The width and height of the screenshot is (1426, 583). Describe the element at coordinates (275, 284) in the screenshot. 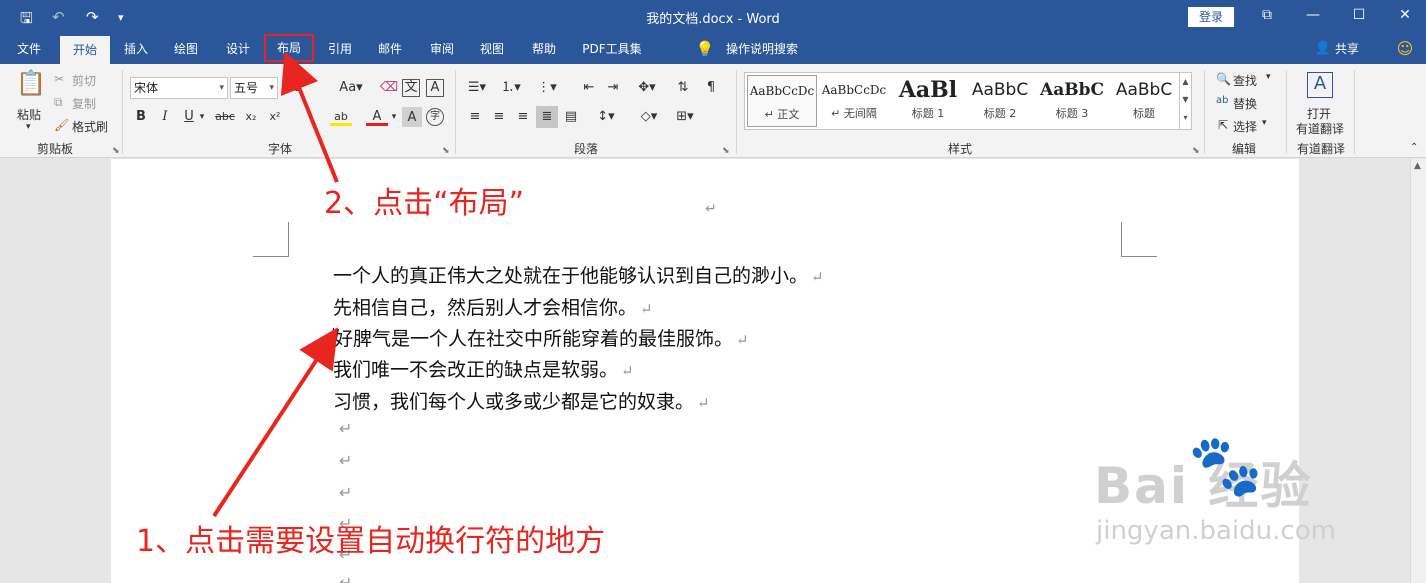

I see `annotation-arrows` at that location.